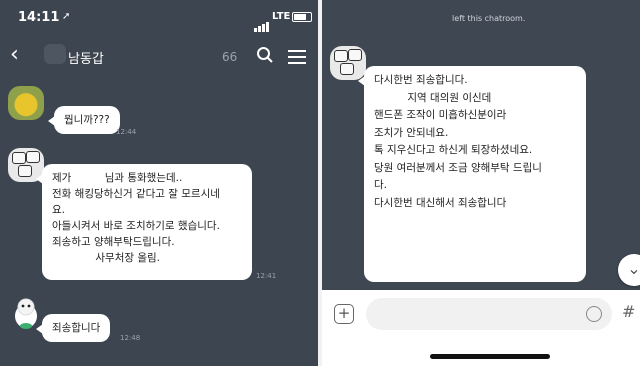  What do you see at coordinates (106, 258) in the screenshot?
I see `message-line: 사무처장 올림.` at bounding box center [106, 258].